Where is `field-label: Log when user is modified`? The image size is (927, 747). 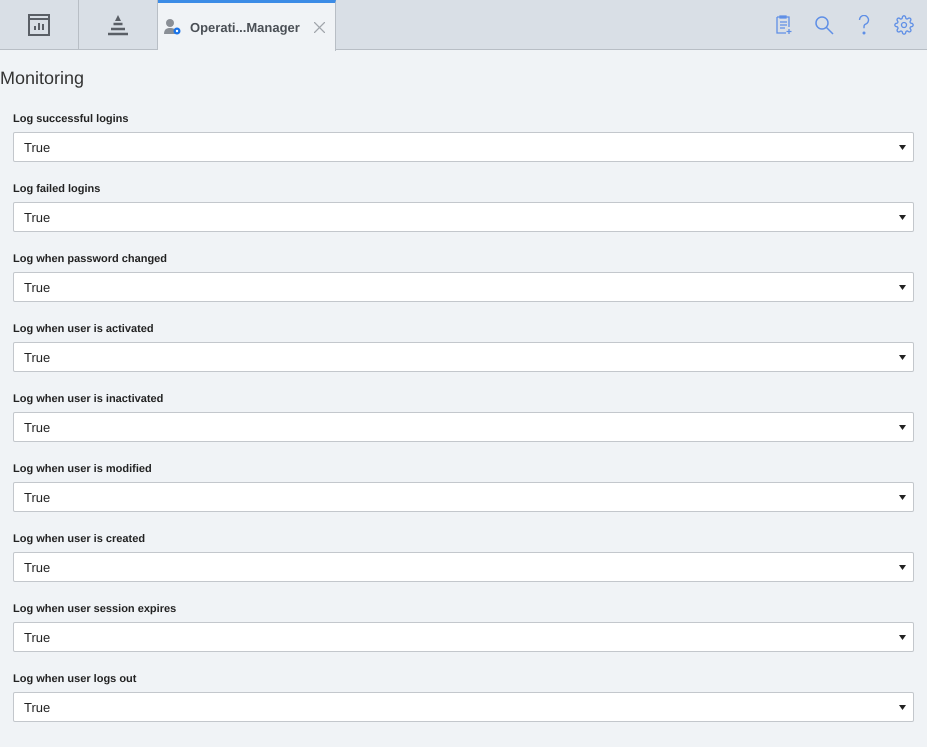
field-label: Log when user is modified is located at coordinates (83, 469).